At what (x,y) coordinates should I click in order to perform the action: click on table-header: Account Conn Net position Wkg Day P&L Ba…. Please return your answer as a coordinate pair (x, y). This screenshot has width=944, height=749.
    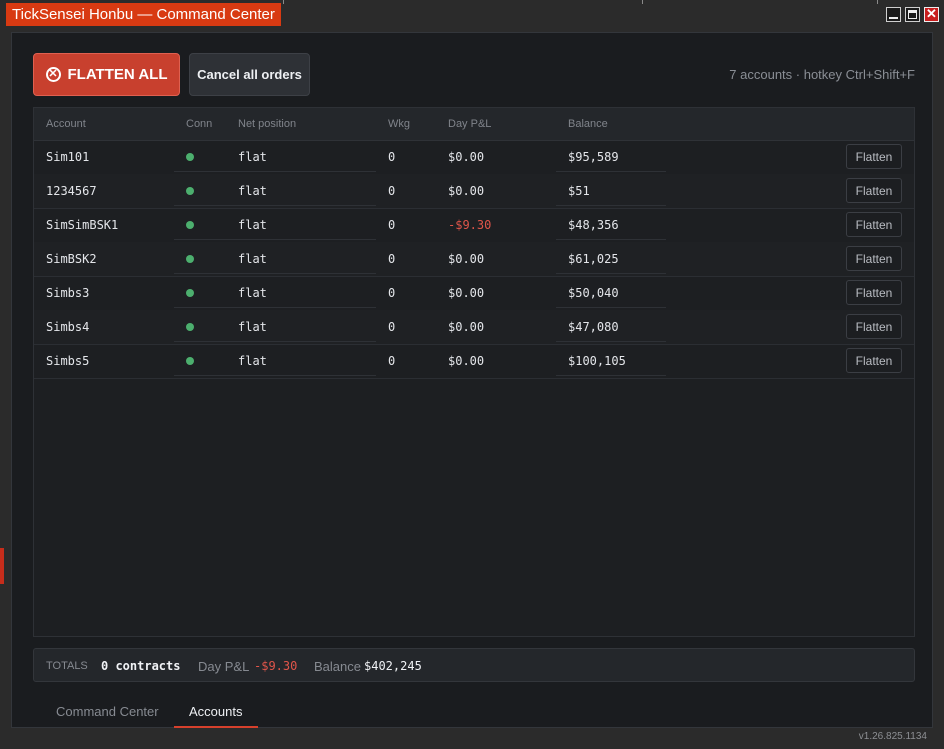
    Looking at the image, I should click on (474, 124).